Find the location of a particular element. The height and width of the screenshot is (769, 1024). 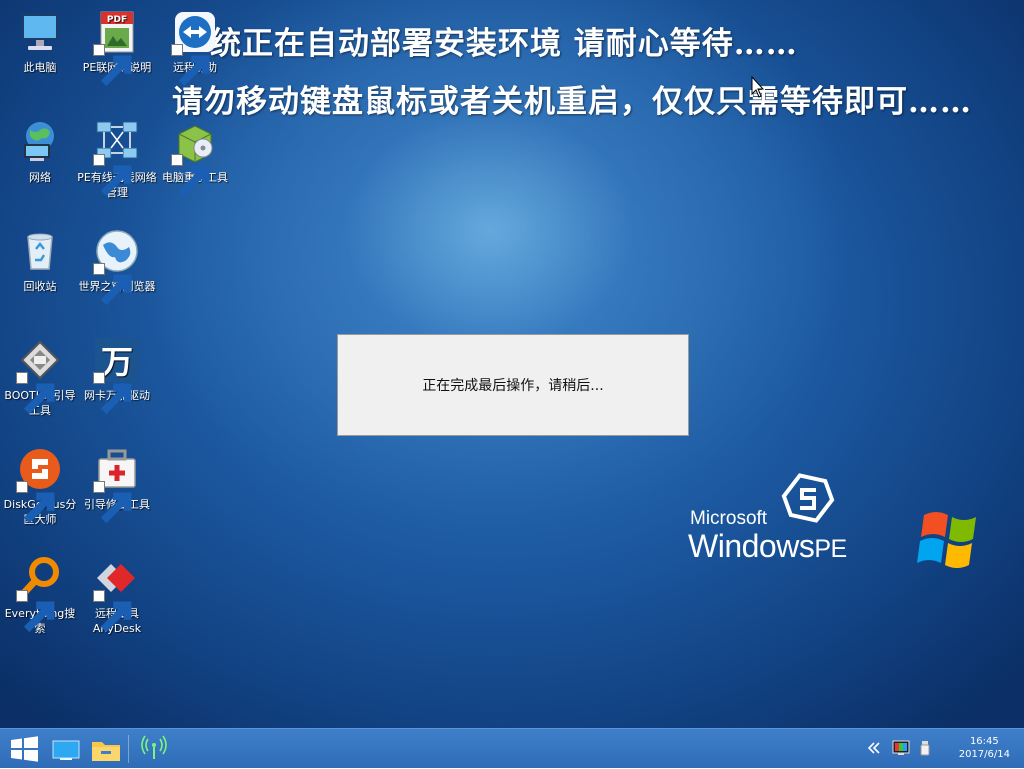

tray-clock: 16:45 2017/6/14 is located at coordinates (984, 748).